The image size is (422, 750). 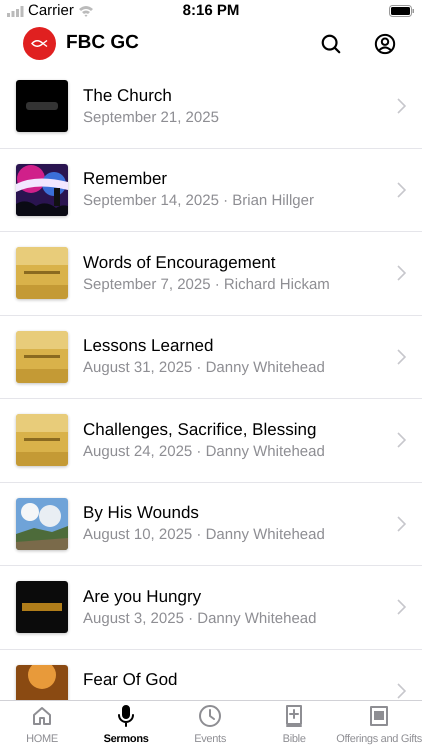 I want to click on clock-icon, so click(x=210, y=716).